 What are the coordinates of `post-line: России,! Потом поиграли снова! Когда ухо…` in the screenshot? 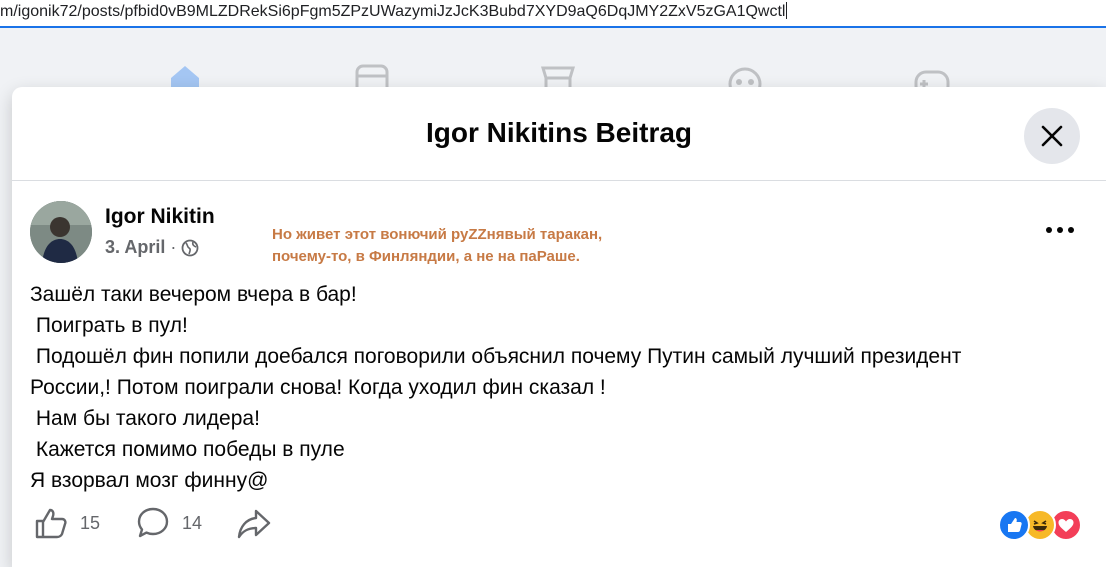 It's located at (318, 387).